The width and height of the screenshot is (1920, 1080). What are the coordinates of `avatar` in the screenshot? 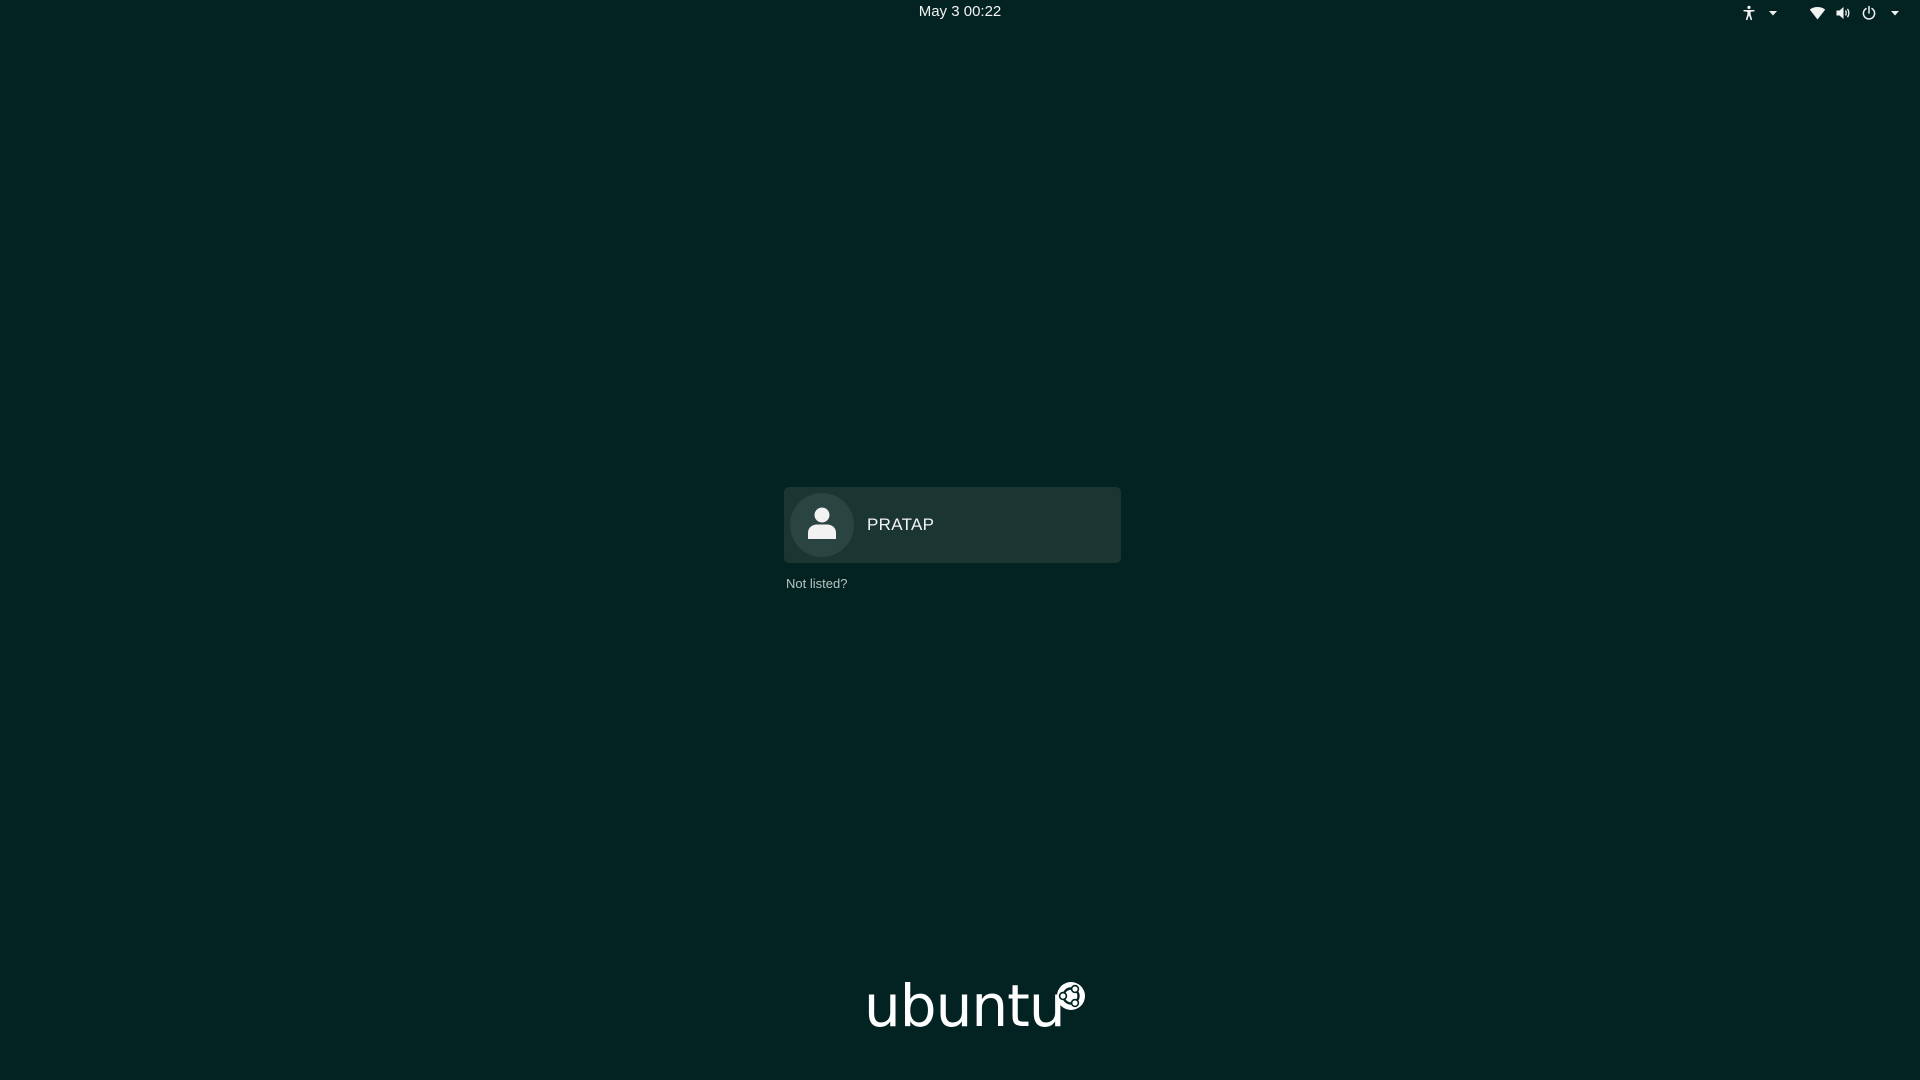 It's located at (822, 525).